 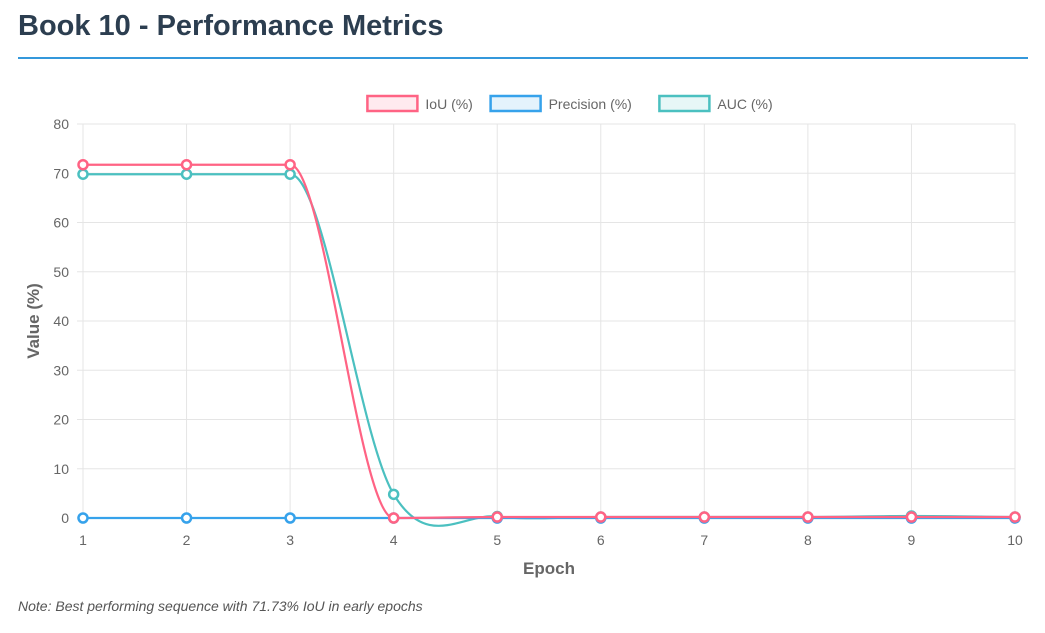 I want to click on x-tick-label: 5, so click(x=497, y=540).